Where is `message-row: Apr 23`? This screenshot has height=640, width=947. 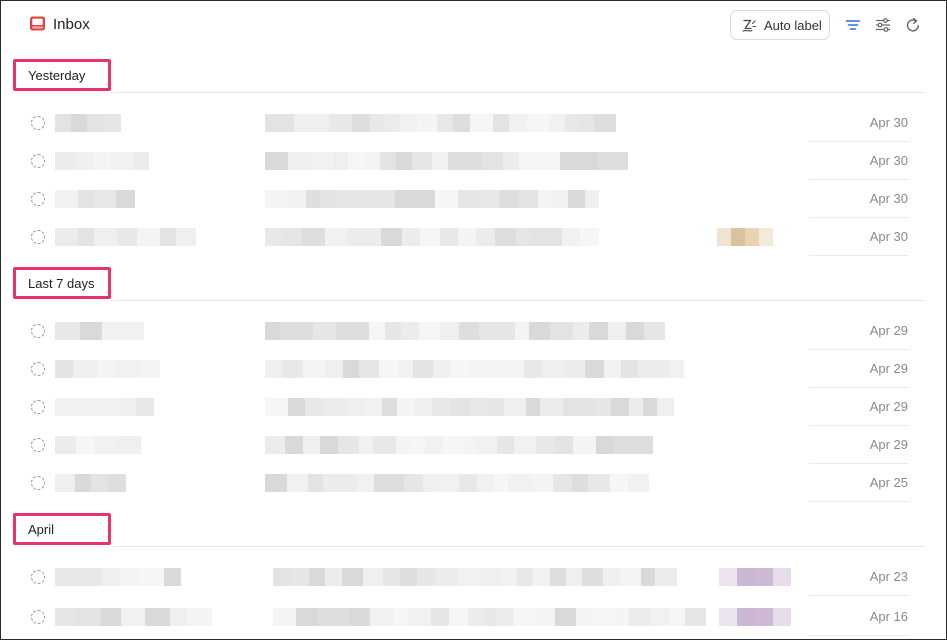 message-row: Apr 23 is located at coordinates (473, 577).